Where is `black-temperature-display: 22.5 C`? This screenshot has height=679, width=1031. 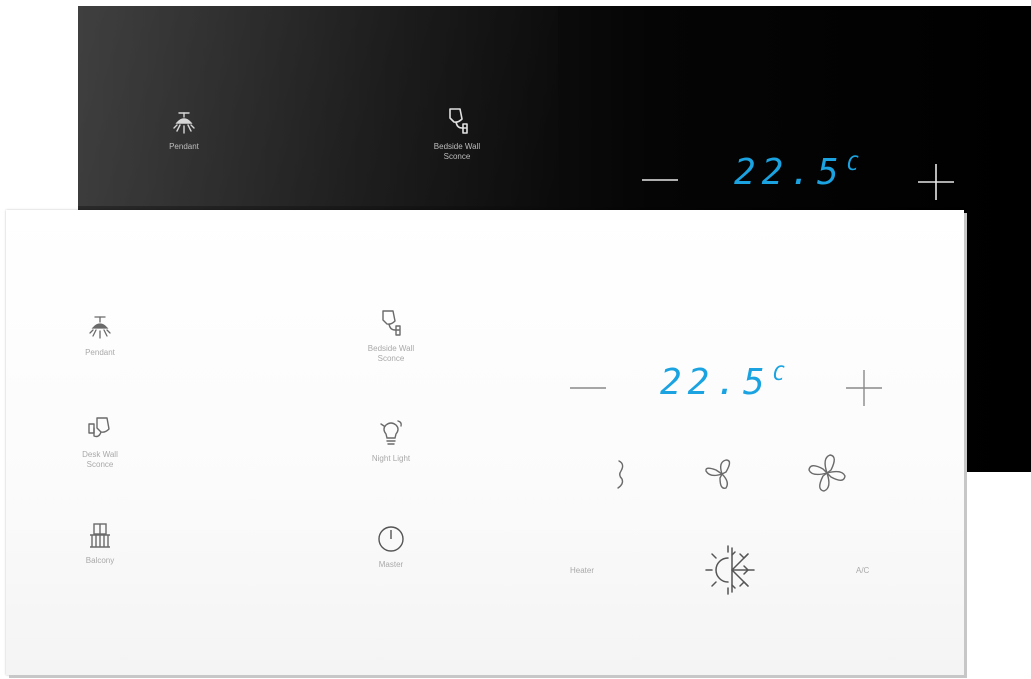 black-temperature-display: 22.5 C is located at coordinates (796, 172).